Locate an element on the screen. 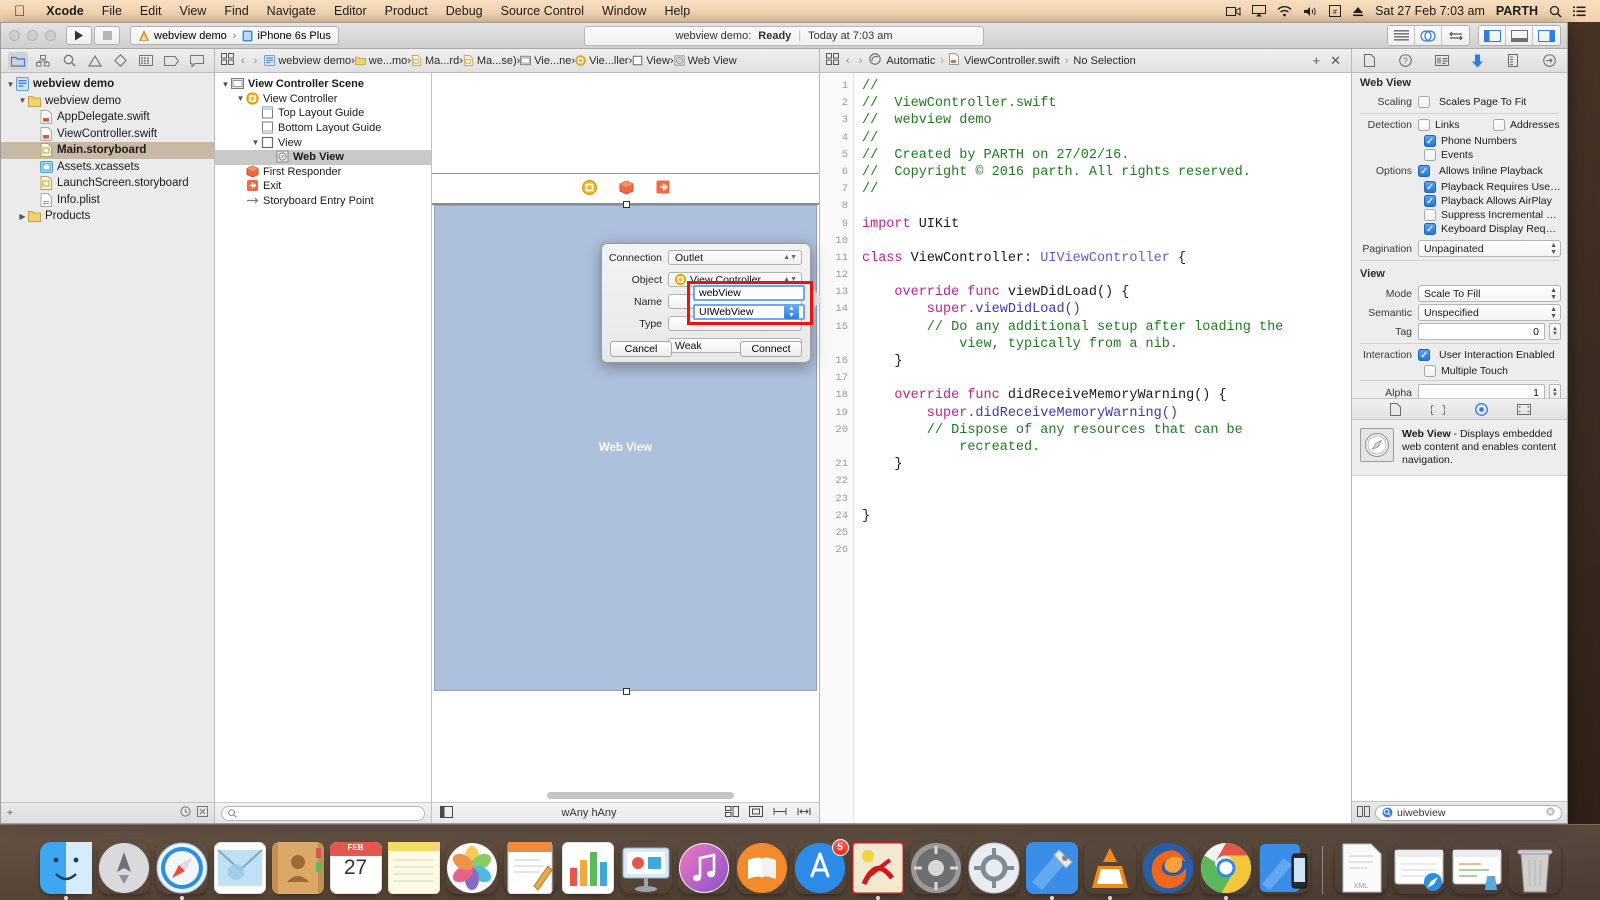 The height and width of the screenshot is (900, 1600). screen-record-icon is located at coordinates (1233, 11).